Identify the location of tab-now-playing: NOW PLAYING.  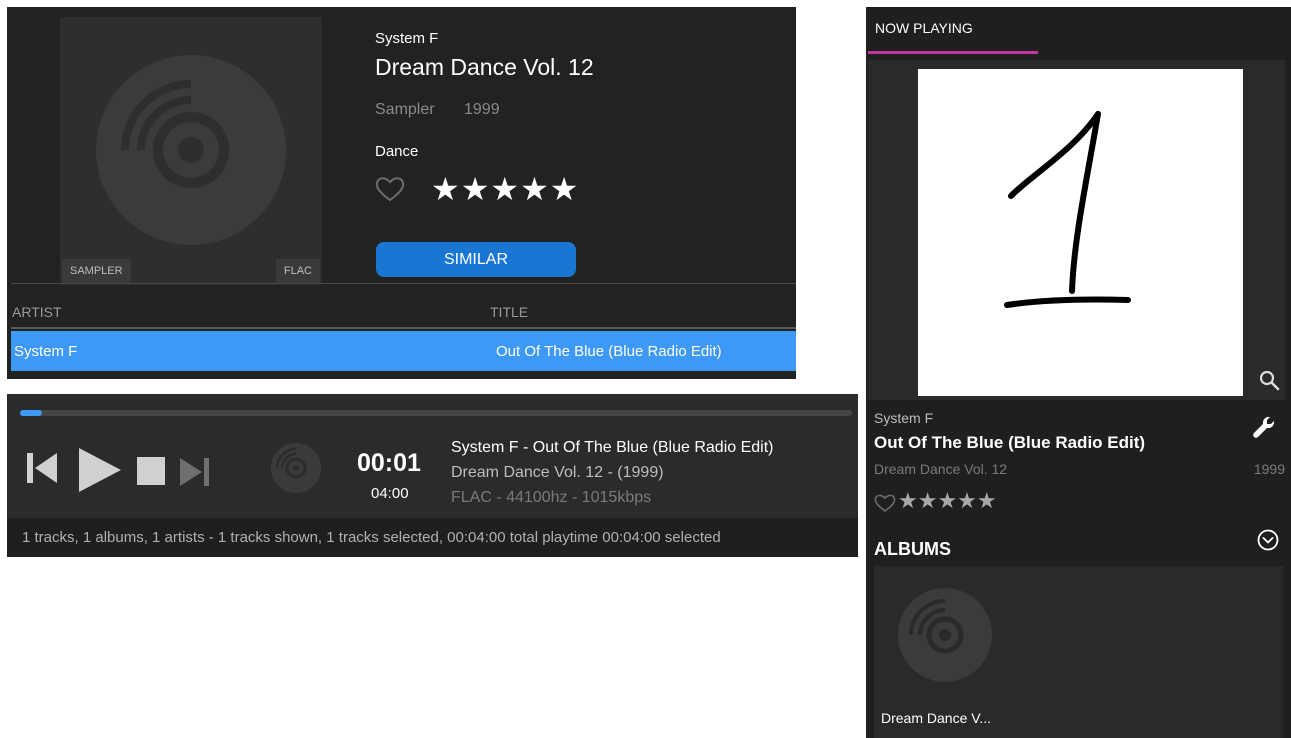
(924, 28).